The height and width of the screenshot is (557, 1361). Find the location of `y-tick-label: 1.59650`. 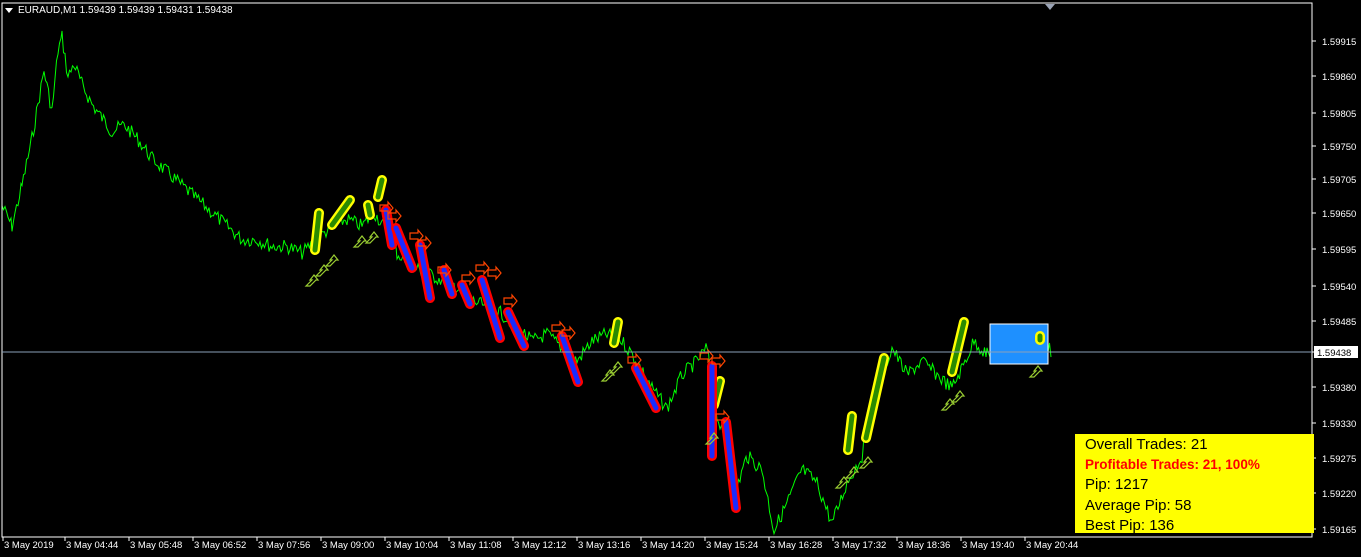

y-tick-label: 1.59650 is located at coordinates (1339, 214).